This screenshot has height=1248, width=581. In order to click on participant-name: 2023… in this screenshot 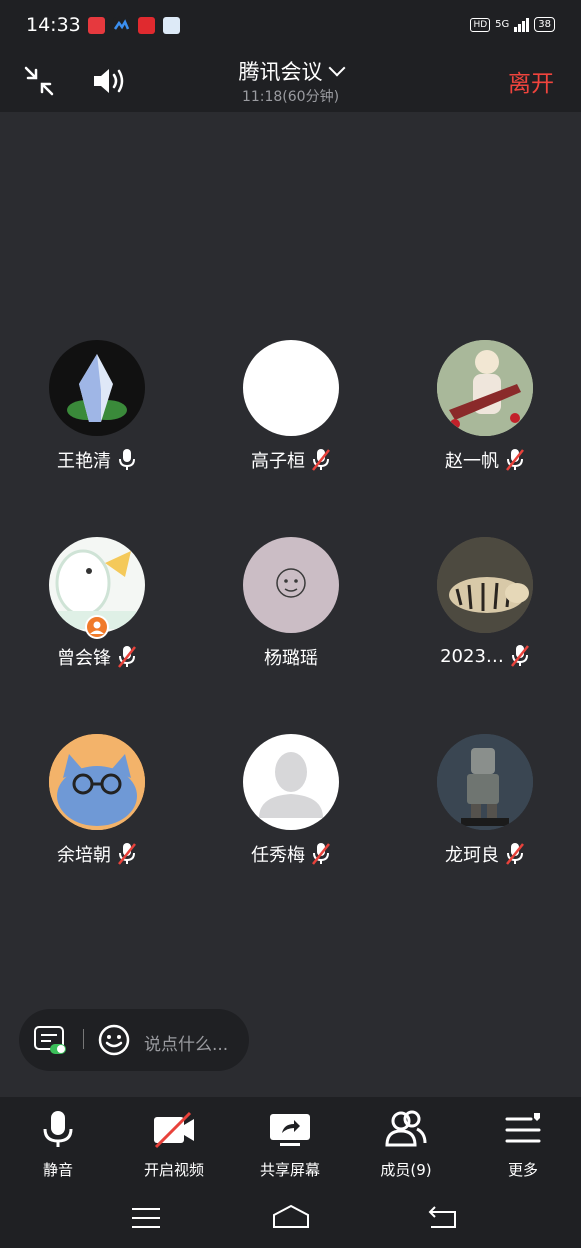, I will do `click(472, 656)`.